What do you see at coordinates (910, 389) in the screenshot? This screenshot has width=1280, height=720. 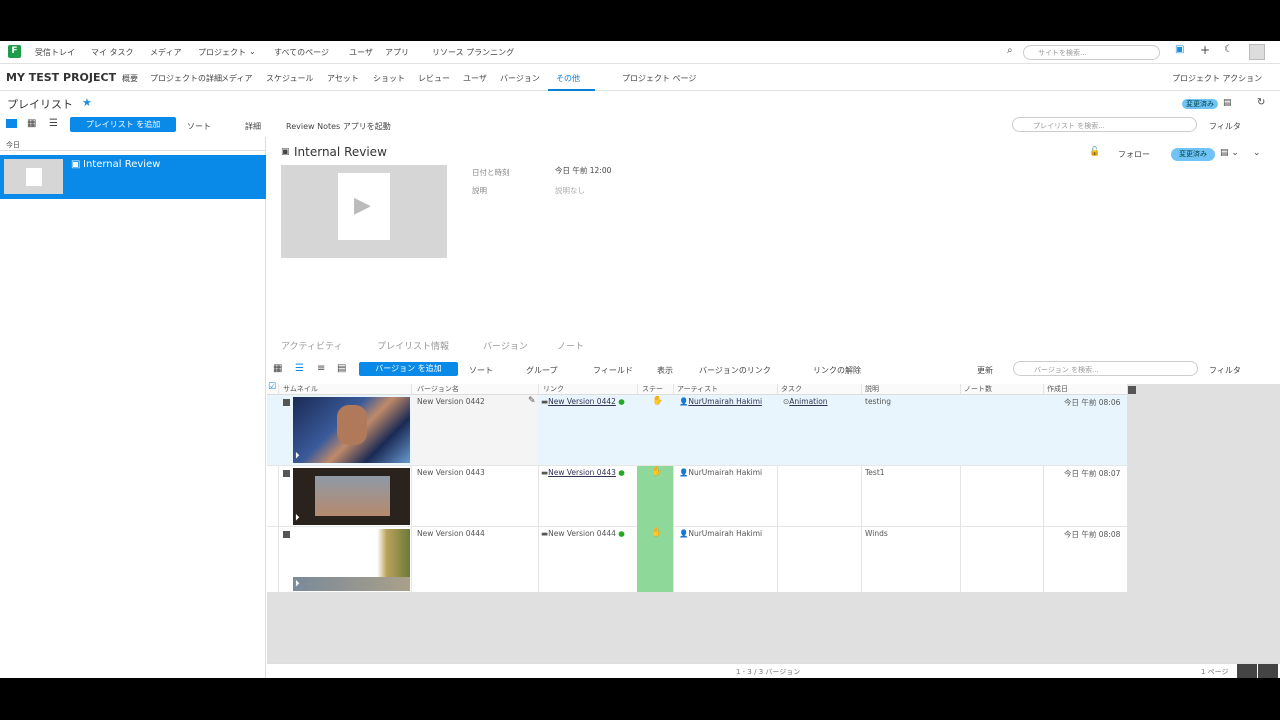 I see `header-description: 説明` at bounding box center [910, 389].